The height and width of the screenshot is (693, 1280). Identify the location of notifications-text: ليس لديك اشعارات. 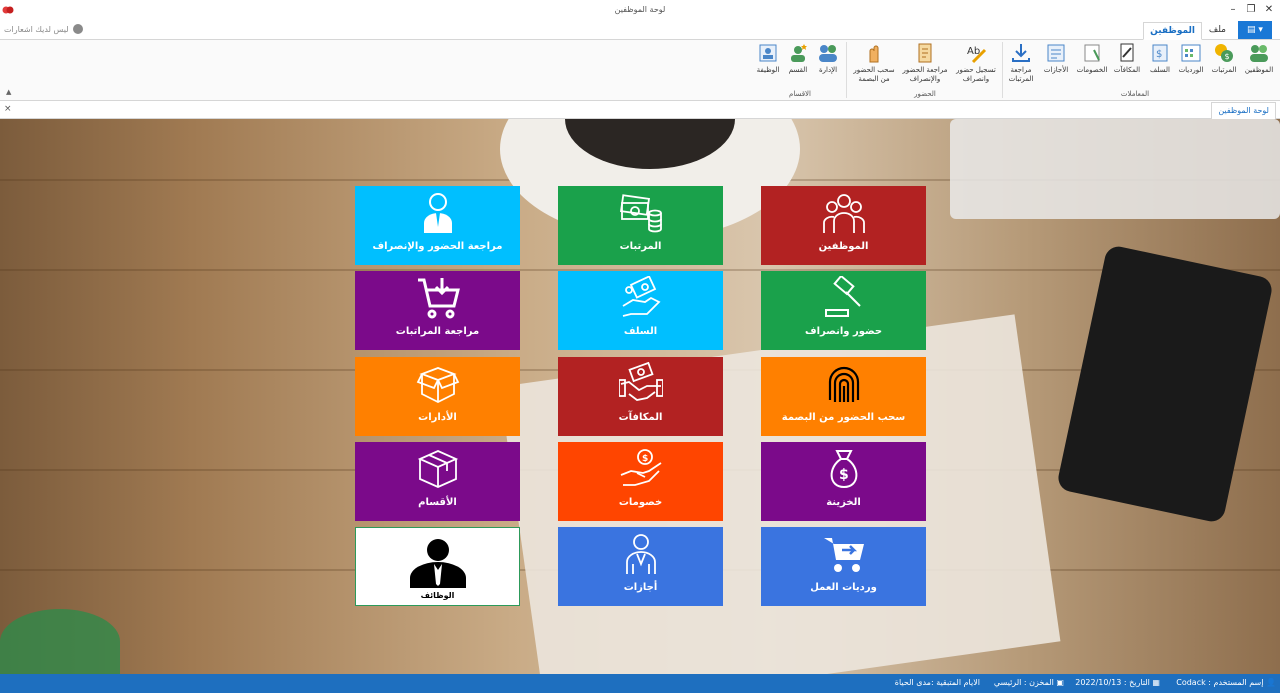
(36, 29).